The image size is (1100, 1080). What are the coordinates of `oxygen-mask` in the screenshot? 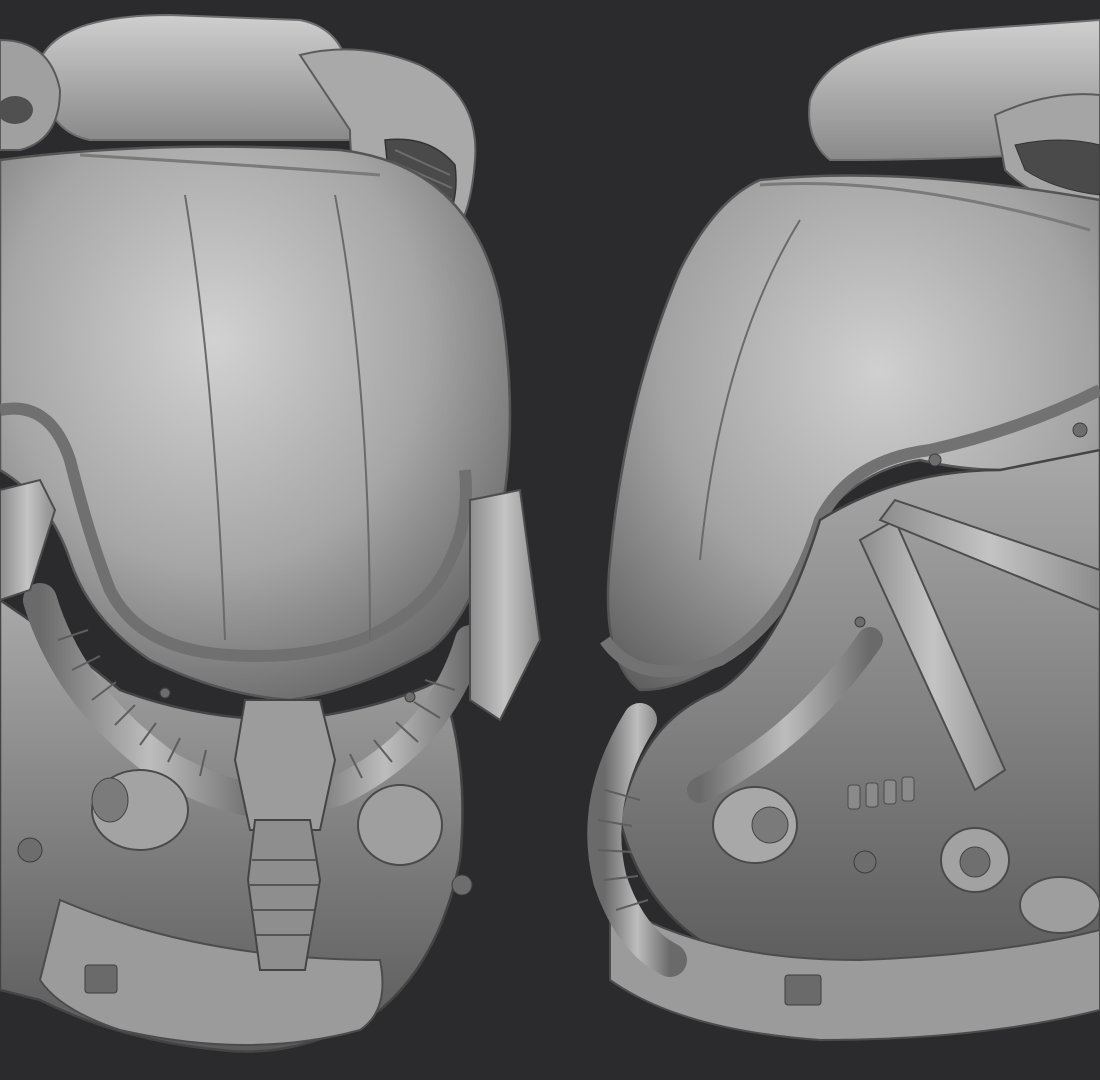 It's located at (285, 765).